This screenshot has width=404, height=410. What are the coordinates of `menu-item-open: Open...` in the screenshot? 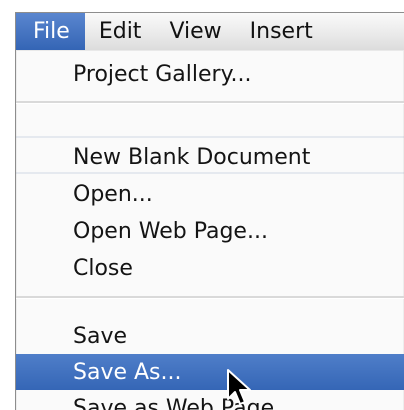 It's located at (210, 194).